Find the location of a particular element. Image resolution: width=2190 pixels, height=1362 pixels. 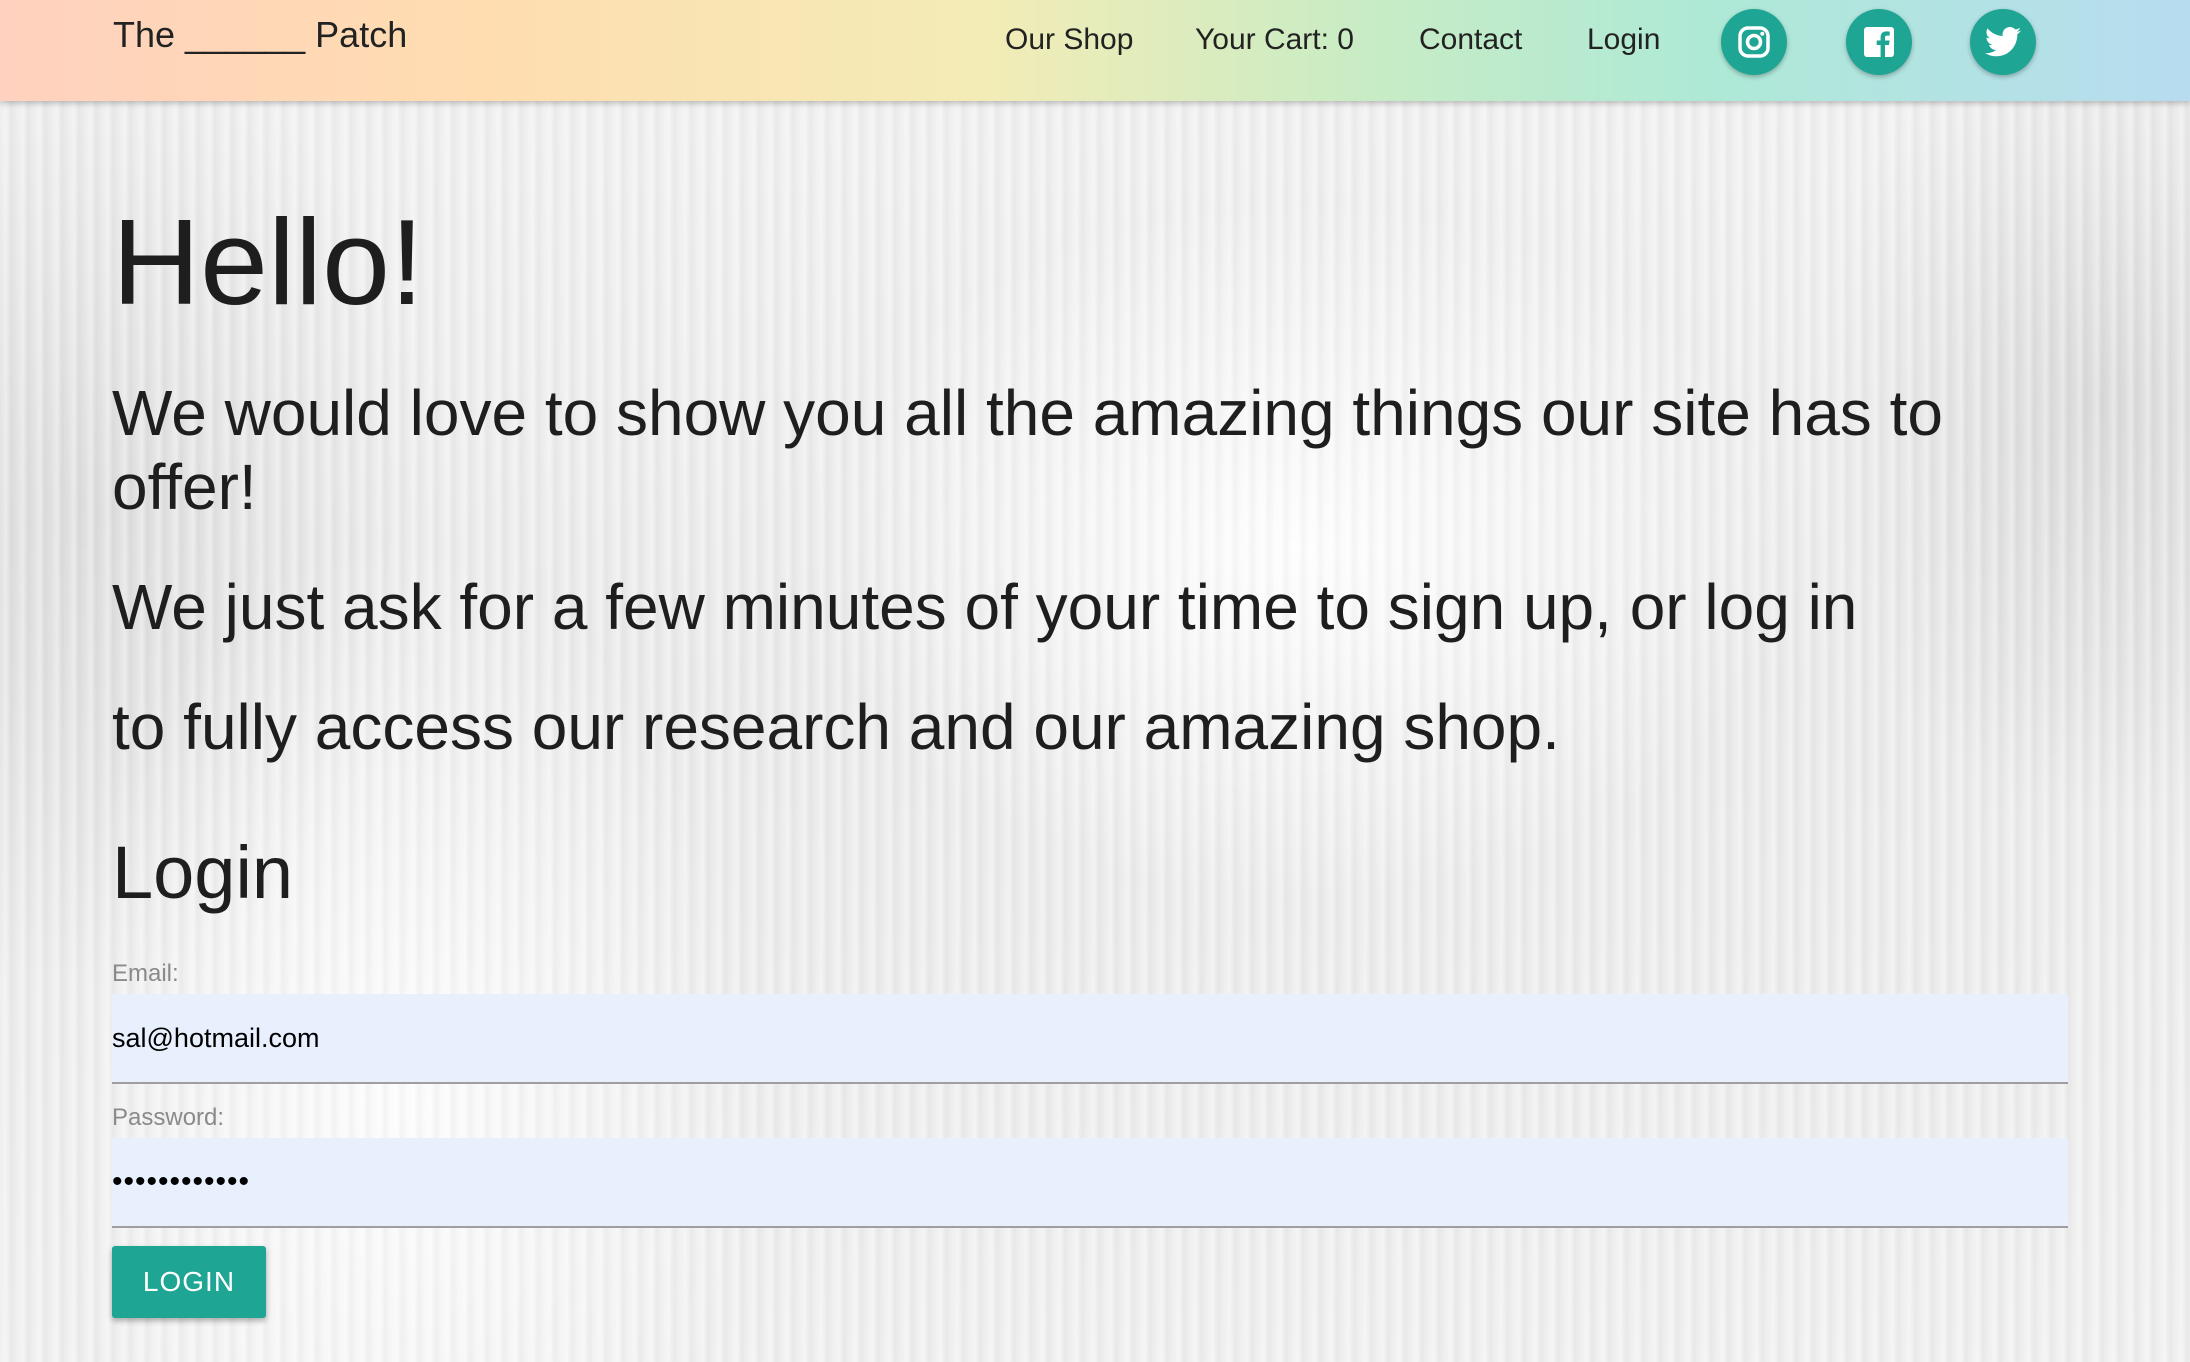

nav-login-link: Login is located at coordinates (1623, 40).